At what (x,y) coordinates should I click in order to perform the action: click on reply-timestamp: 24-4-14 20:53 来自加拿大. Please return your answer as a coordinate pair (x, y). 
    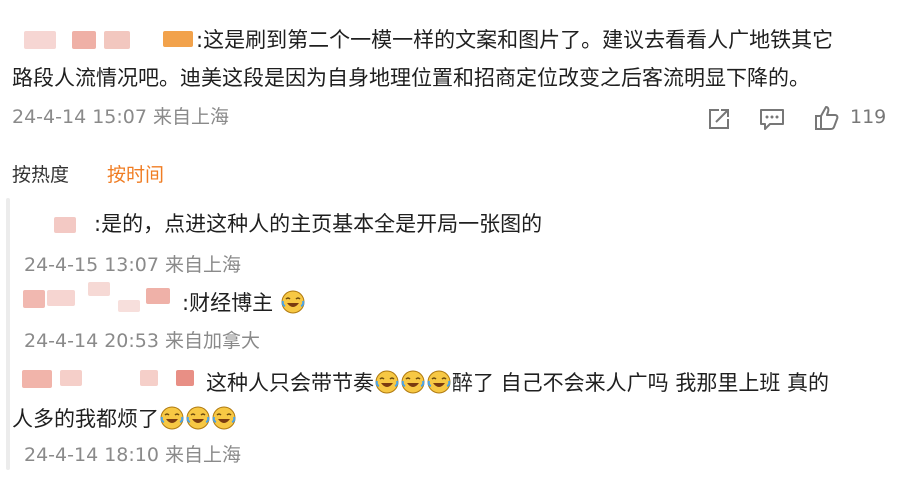
    Looking at the image, I should click on (142, 341).